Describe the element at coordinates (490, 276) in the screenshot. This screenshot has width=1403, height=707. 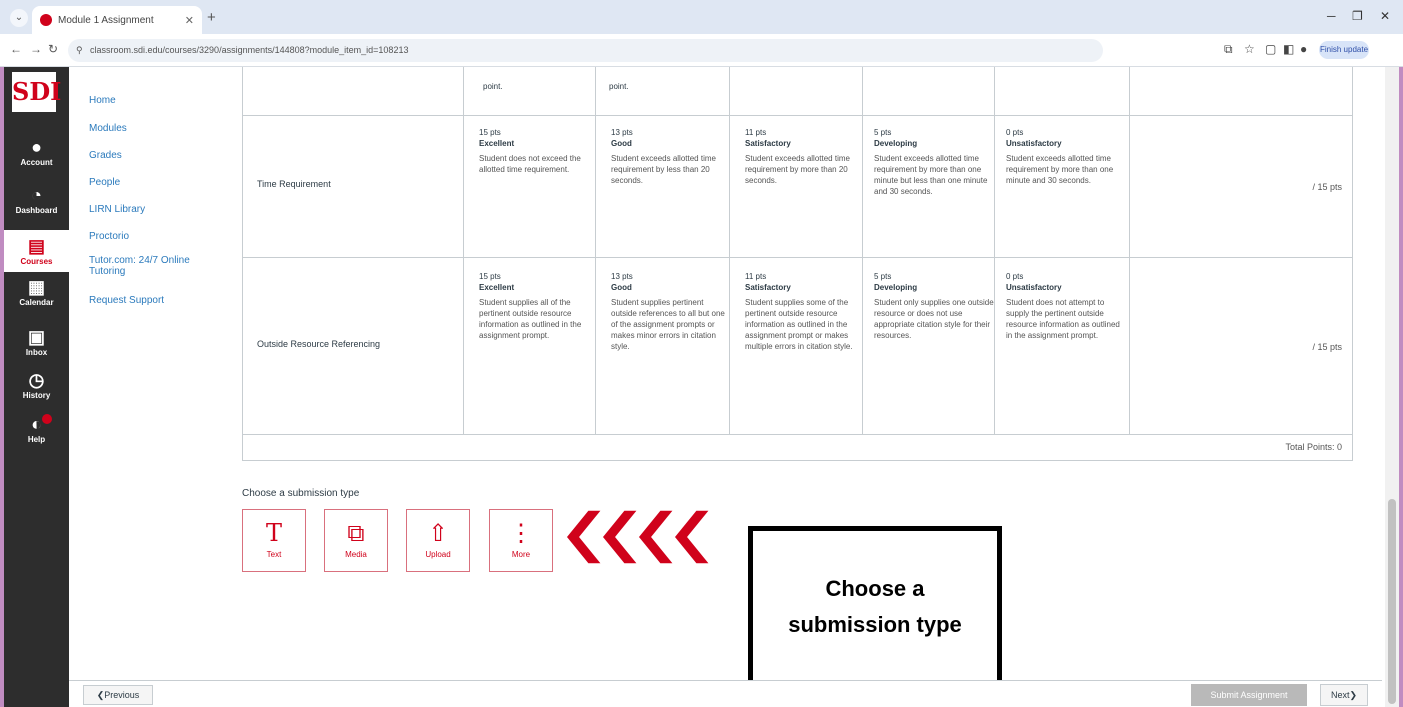
I see `rating-points: 15 pts` at that location.